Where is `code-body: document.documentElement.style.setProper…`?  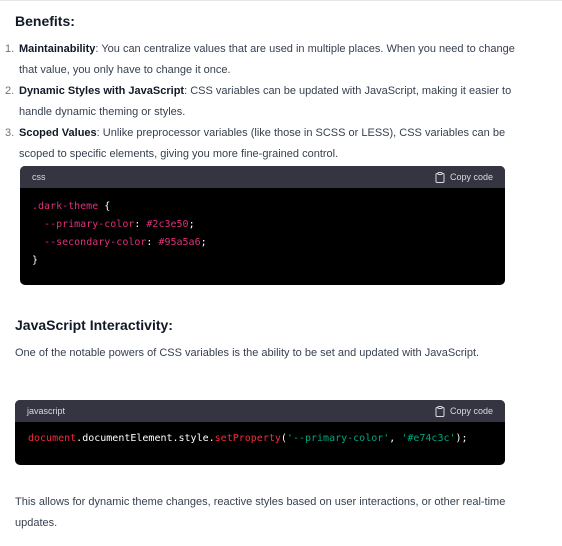
code-body: document.documentElement.style.setProper… is located at coordinates (260, 439).